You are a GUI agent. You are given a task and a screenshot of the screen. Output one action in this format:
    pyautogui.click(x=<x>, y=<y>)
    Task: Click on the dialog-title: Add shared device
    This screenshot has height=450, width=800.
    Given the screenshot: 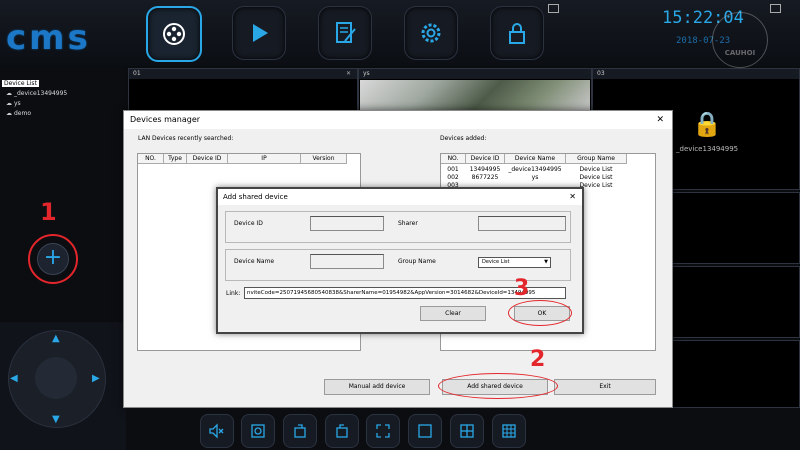 What is the action you would take?
    pyautogui.click(x=255, y=197)
    